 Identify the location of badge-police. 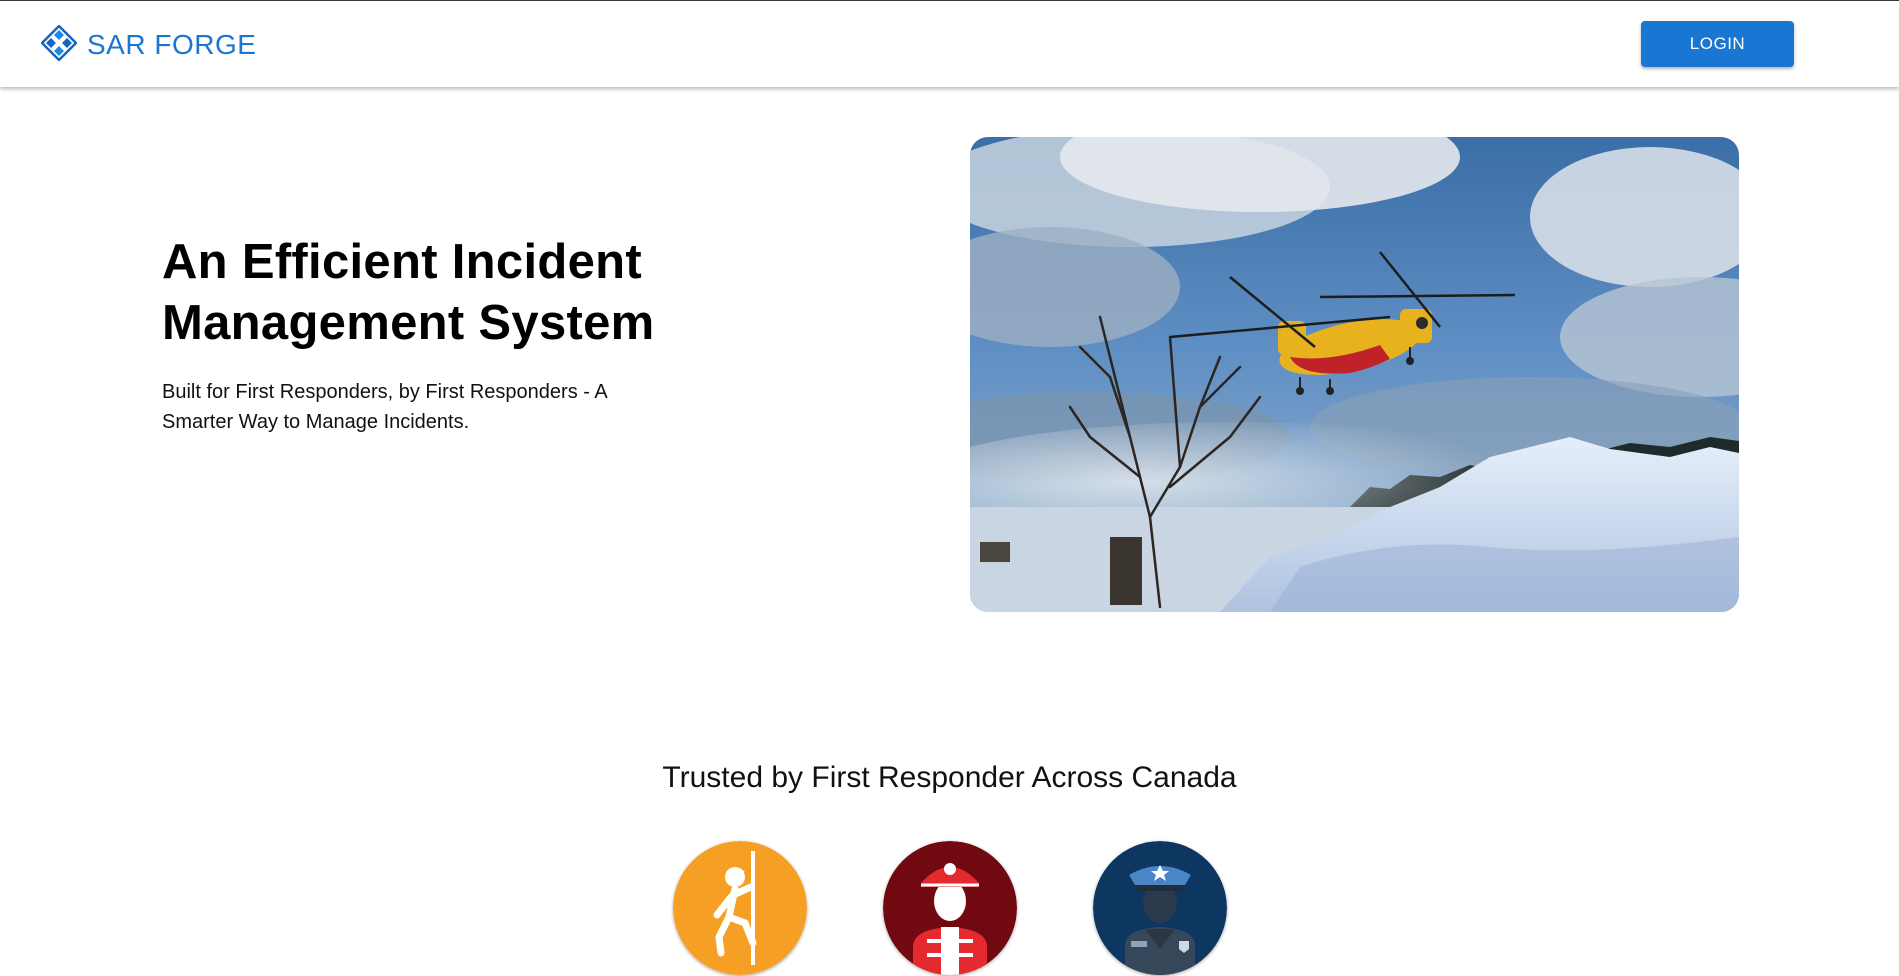
(1160, 908).